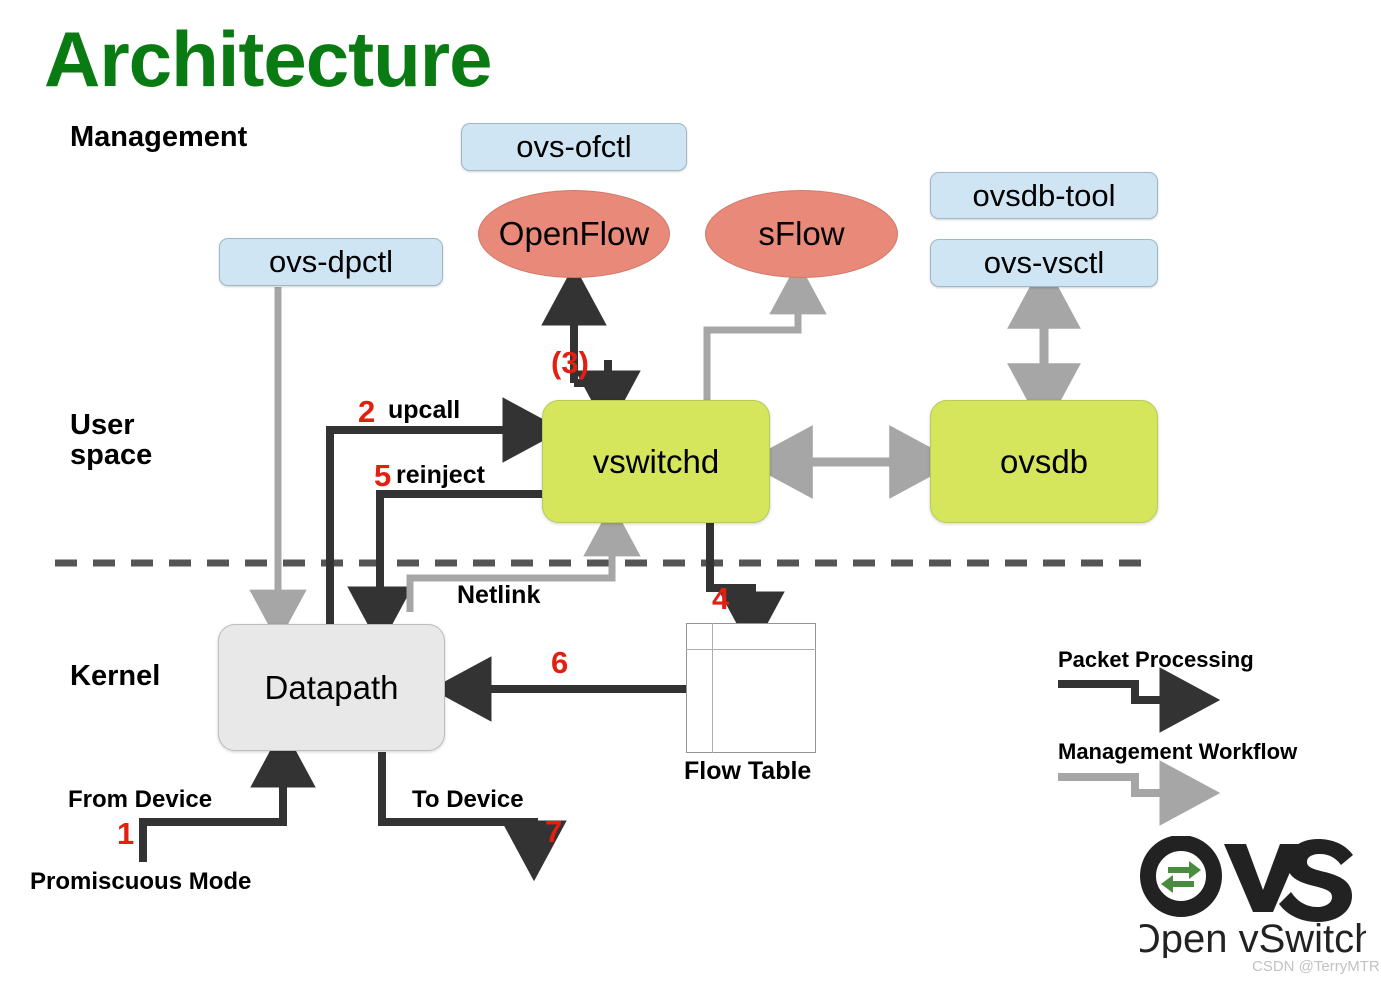 This screenshot has height=982, width=1381. I want to click on node-ovs-ofctl-label: ovs-ofctl, so click(574, 146).